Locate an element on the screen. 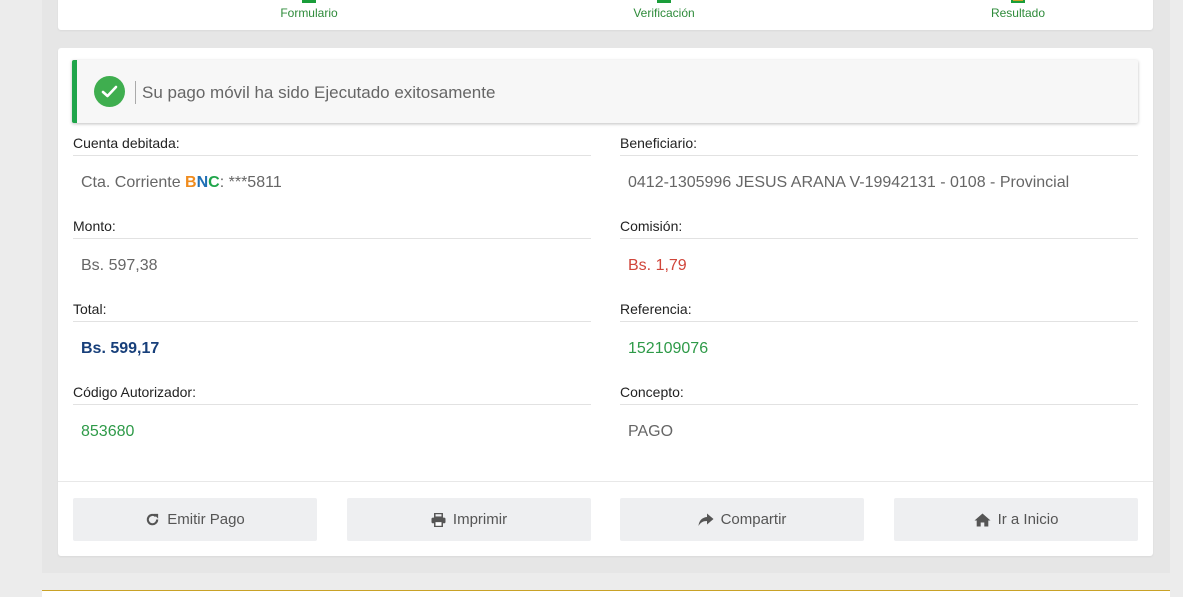 The width and height of the screenshot is (1183, 597). imprimir-button: Imprimir is located at coordinates (469, 519).